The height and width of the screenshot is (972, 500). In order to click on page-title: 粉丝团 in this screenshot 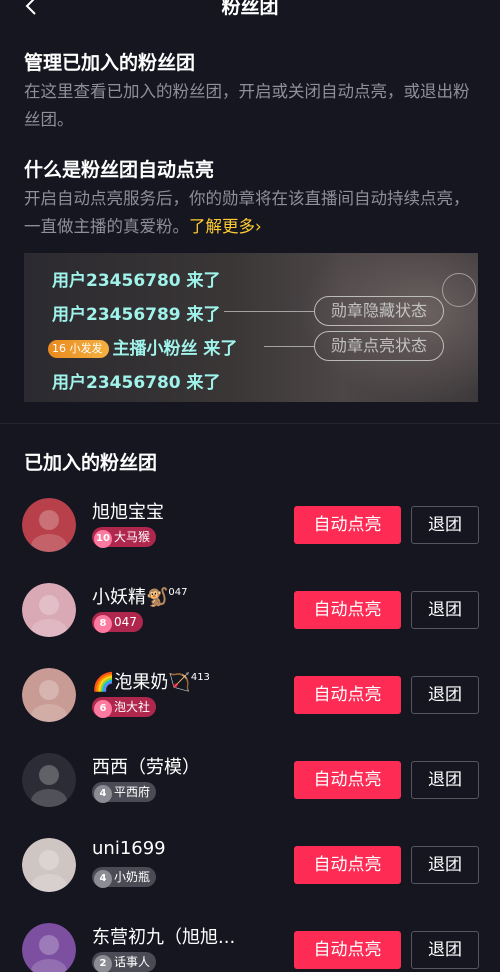, I will do `click(250, 9)`.